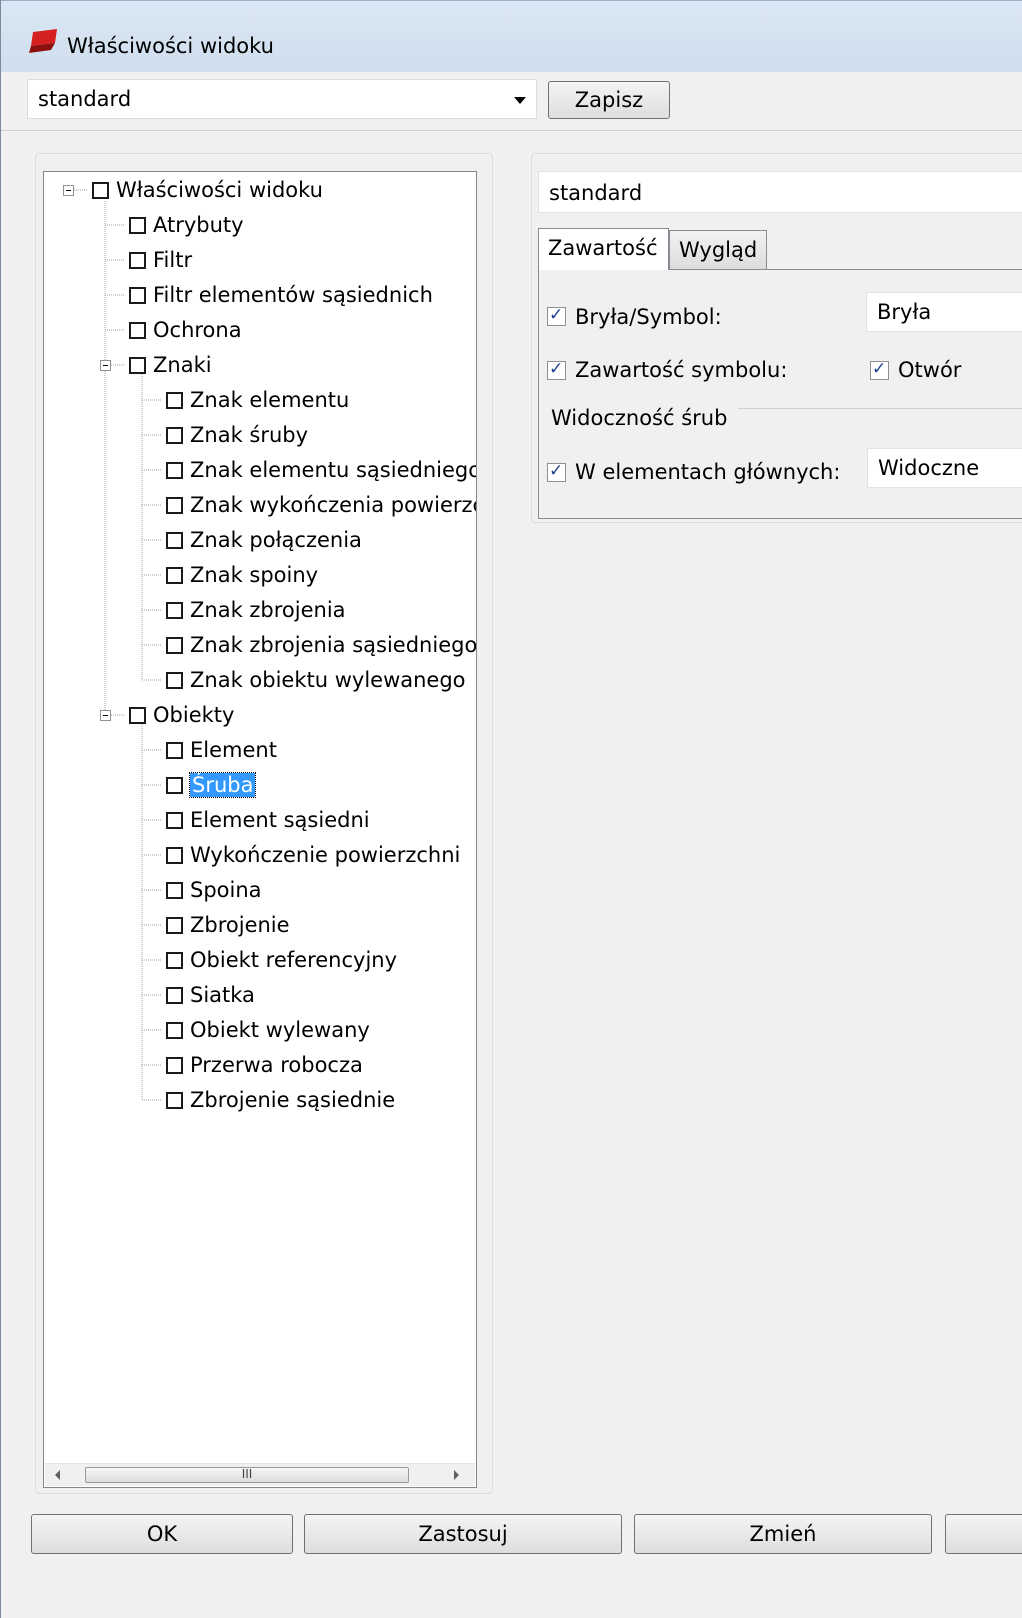 The height and width of the screenshot is (1618, 1022). Describe the element at coordinates (105, 365) in the screenshot. I see `collapse-znaki-icon` at that location.